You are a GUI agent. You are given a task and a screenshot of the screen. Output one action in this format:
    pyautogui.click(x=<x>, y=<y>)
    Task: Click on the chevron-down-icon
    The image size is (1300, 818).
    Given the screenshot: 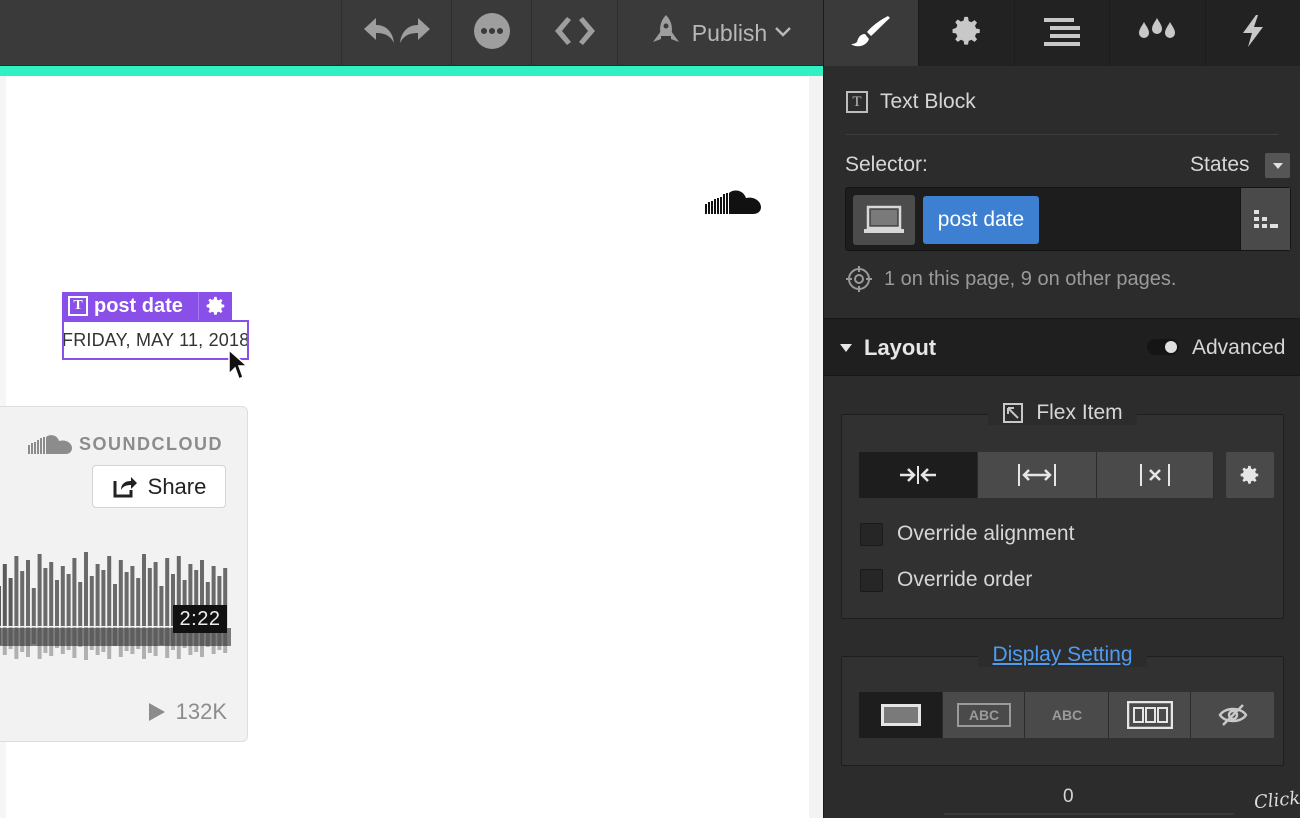 What is the action you would take?
    pyautogui.click(x=783, y=33)
    